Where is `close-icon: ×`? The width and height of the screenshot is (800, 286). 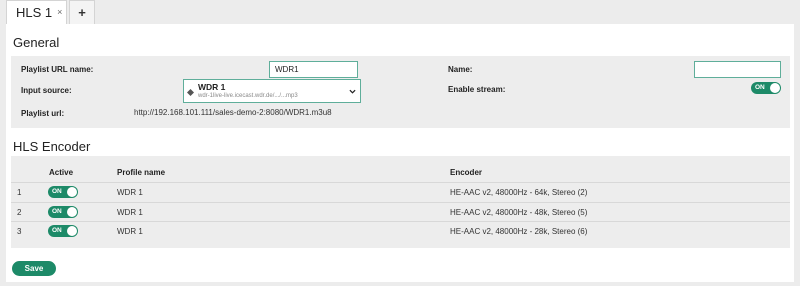 close-icon: × is located at coordinates (59, 12).